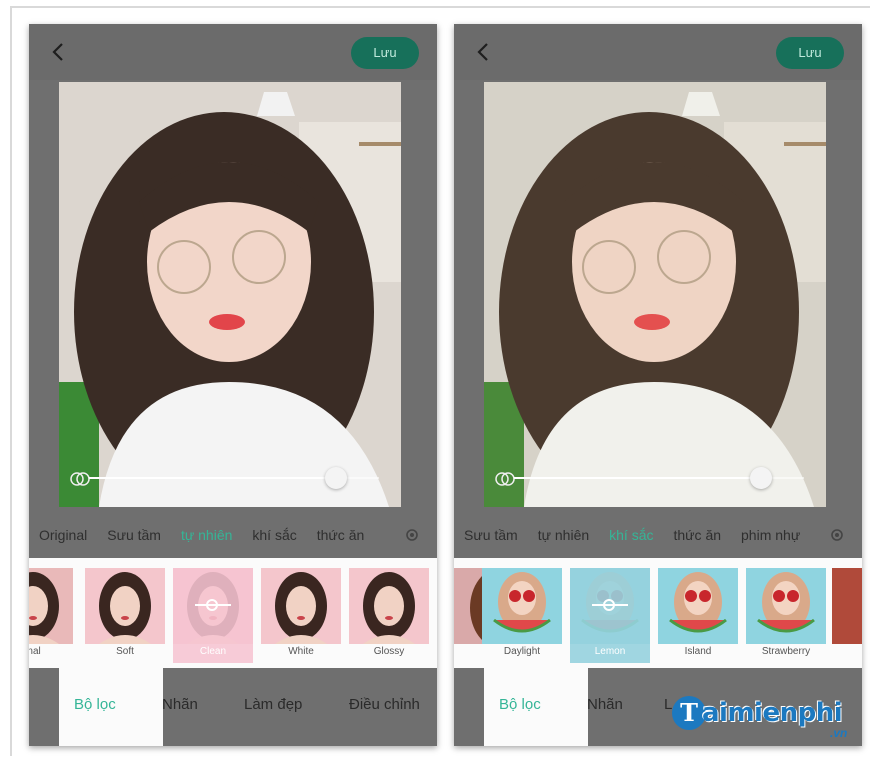 The image size is (870, 761). I want to click on watermark-suffix: .vn, so click(839, 733).